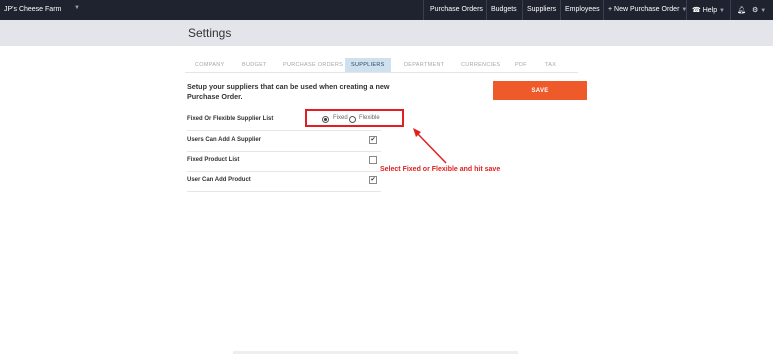 This screenshot has width=773, height=354. What do you see at coordinates (521, 65) in the screenshot?
I see `tab-pdf: PDF` at bounding box center [521, 65].